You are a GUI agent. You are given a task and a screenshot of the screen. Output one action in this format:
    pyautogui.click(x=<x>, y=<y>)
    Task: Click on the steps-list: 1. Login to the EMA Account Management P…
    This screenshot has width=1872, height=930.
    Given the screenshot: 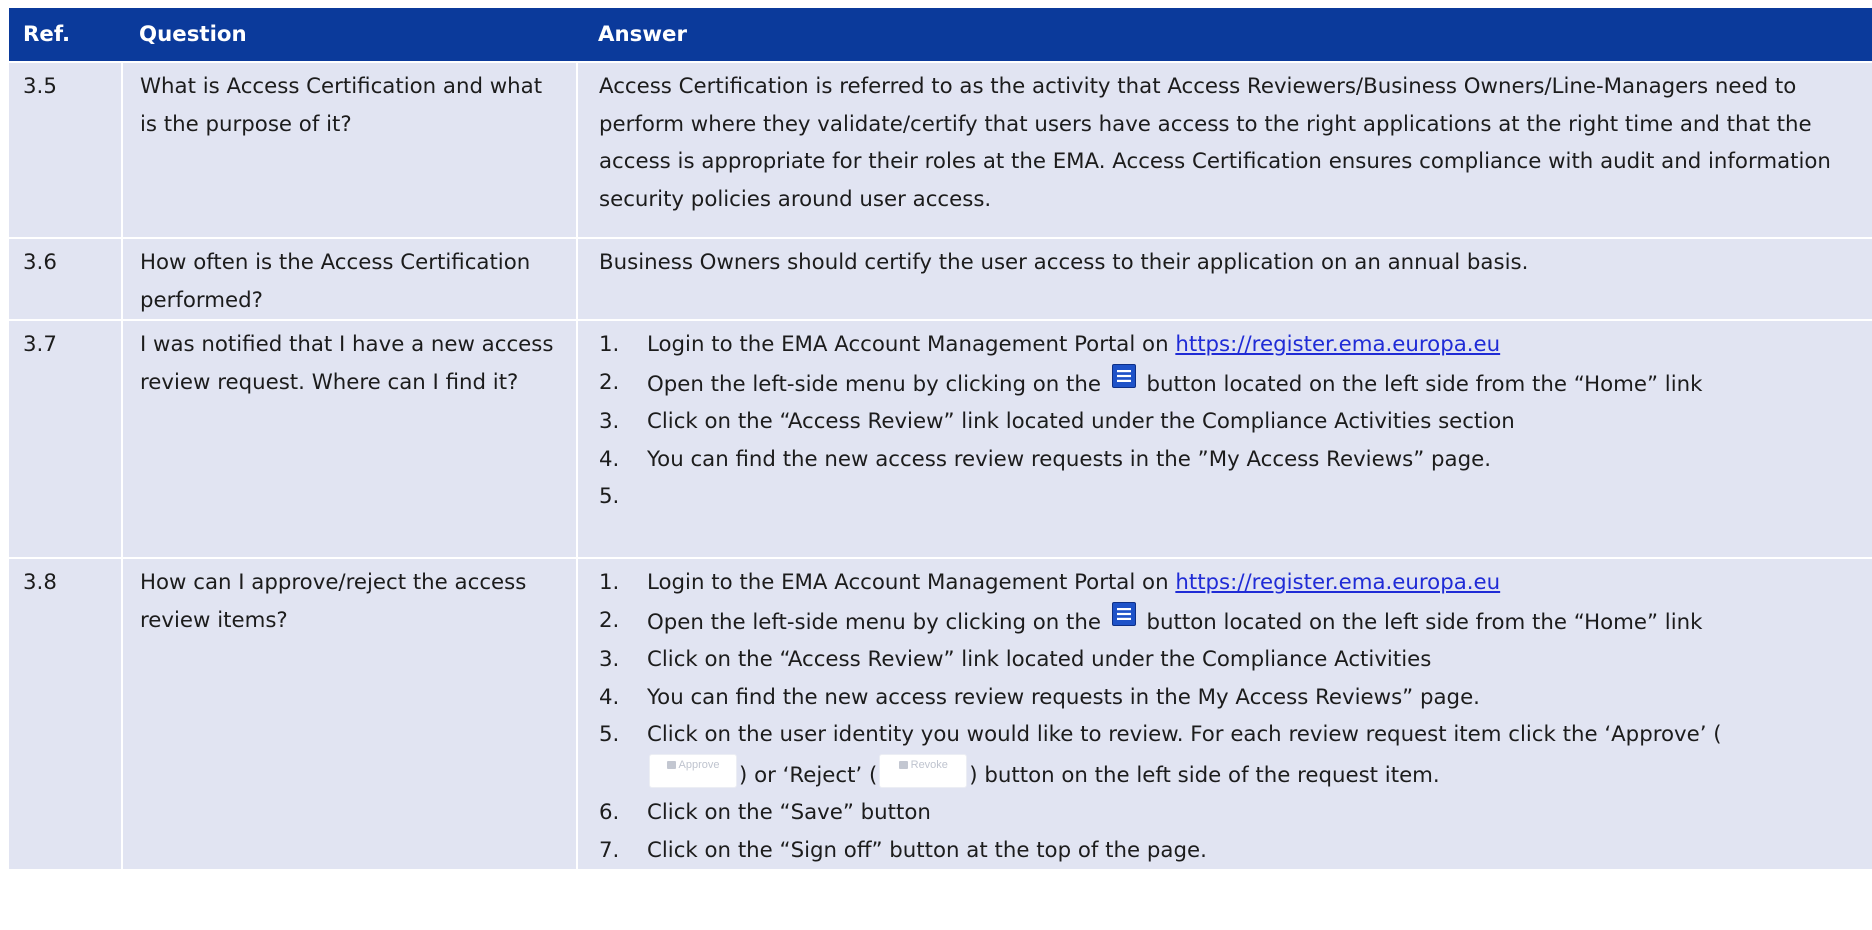 What is the action you would take?
    pyautogui.click(x=1231, y=421)
    